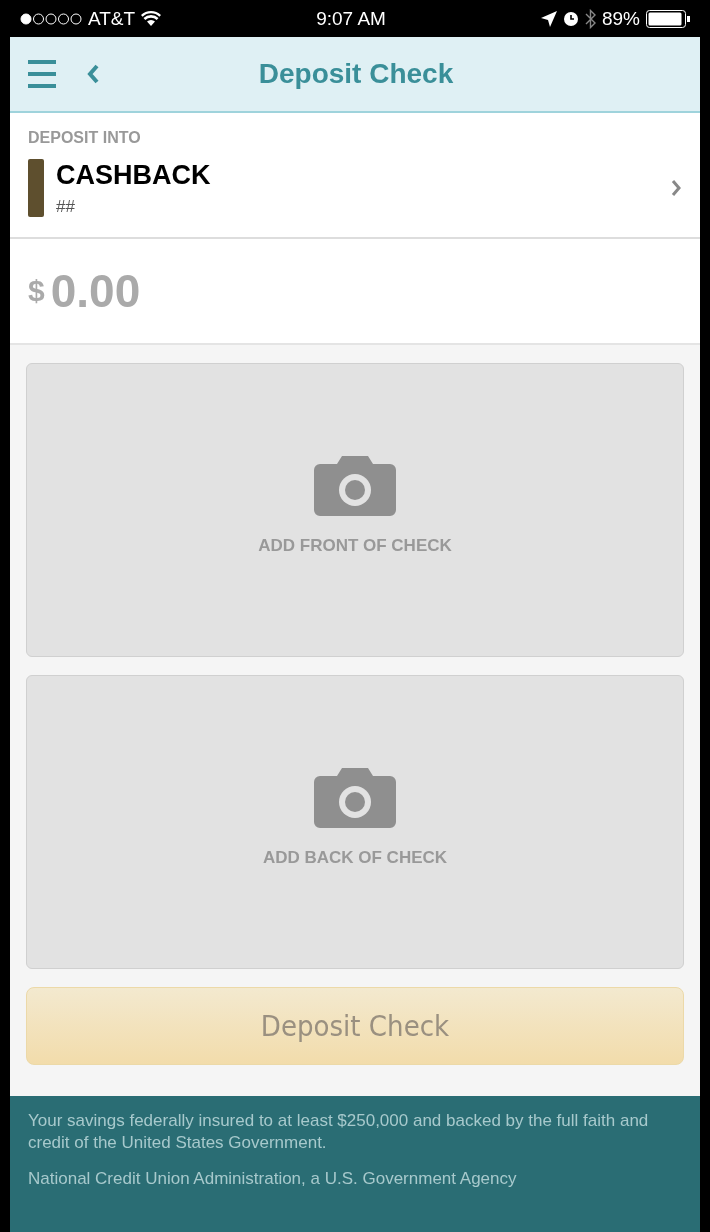  Describe the element at coordinates (676, 188) in the screenshot. I see `chevron-right-icon` at that location.